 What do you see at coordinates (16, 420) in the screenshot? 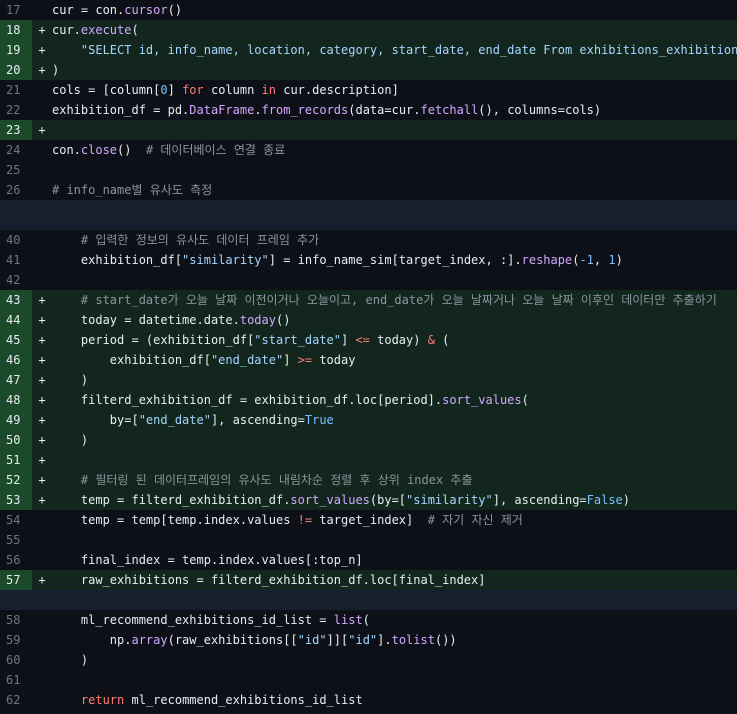
I see `line-number: 49` at bounding box center [16, 420].